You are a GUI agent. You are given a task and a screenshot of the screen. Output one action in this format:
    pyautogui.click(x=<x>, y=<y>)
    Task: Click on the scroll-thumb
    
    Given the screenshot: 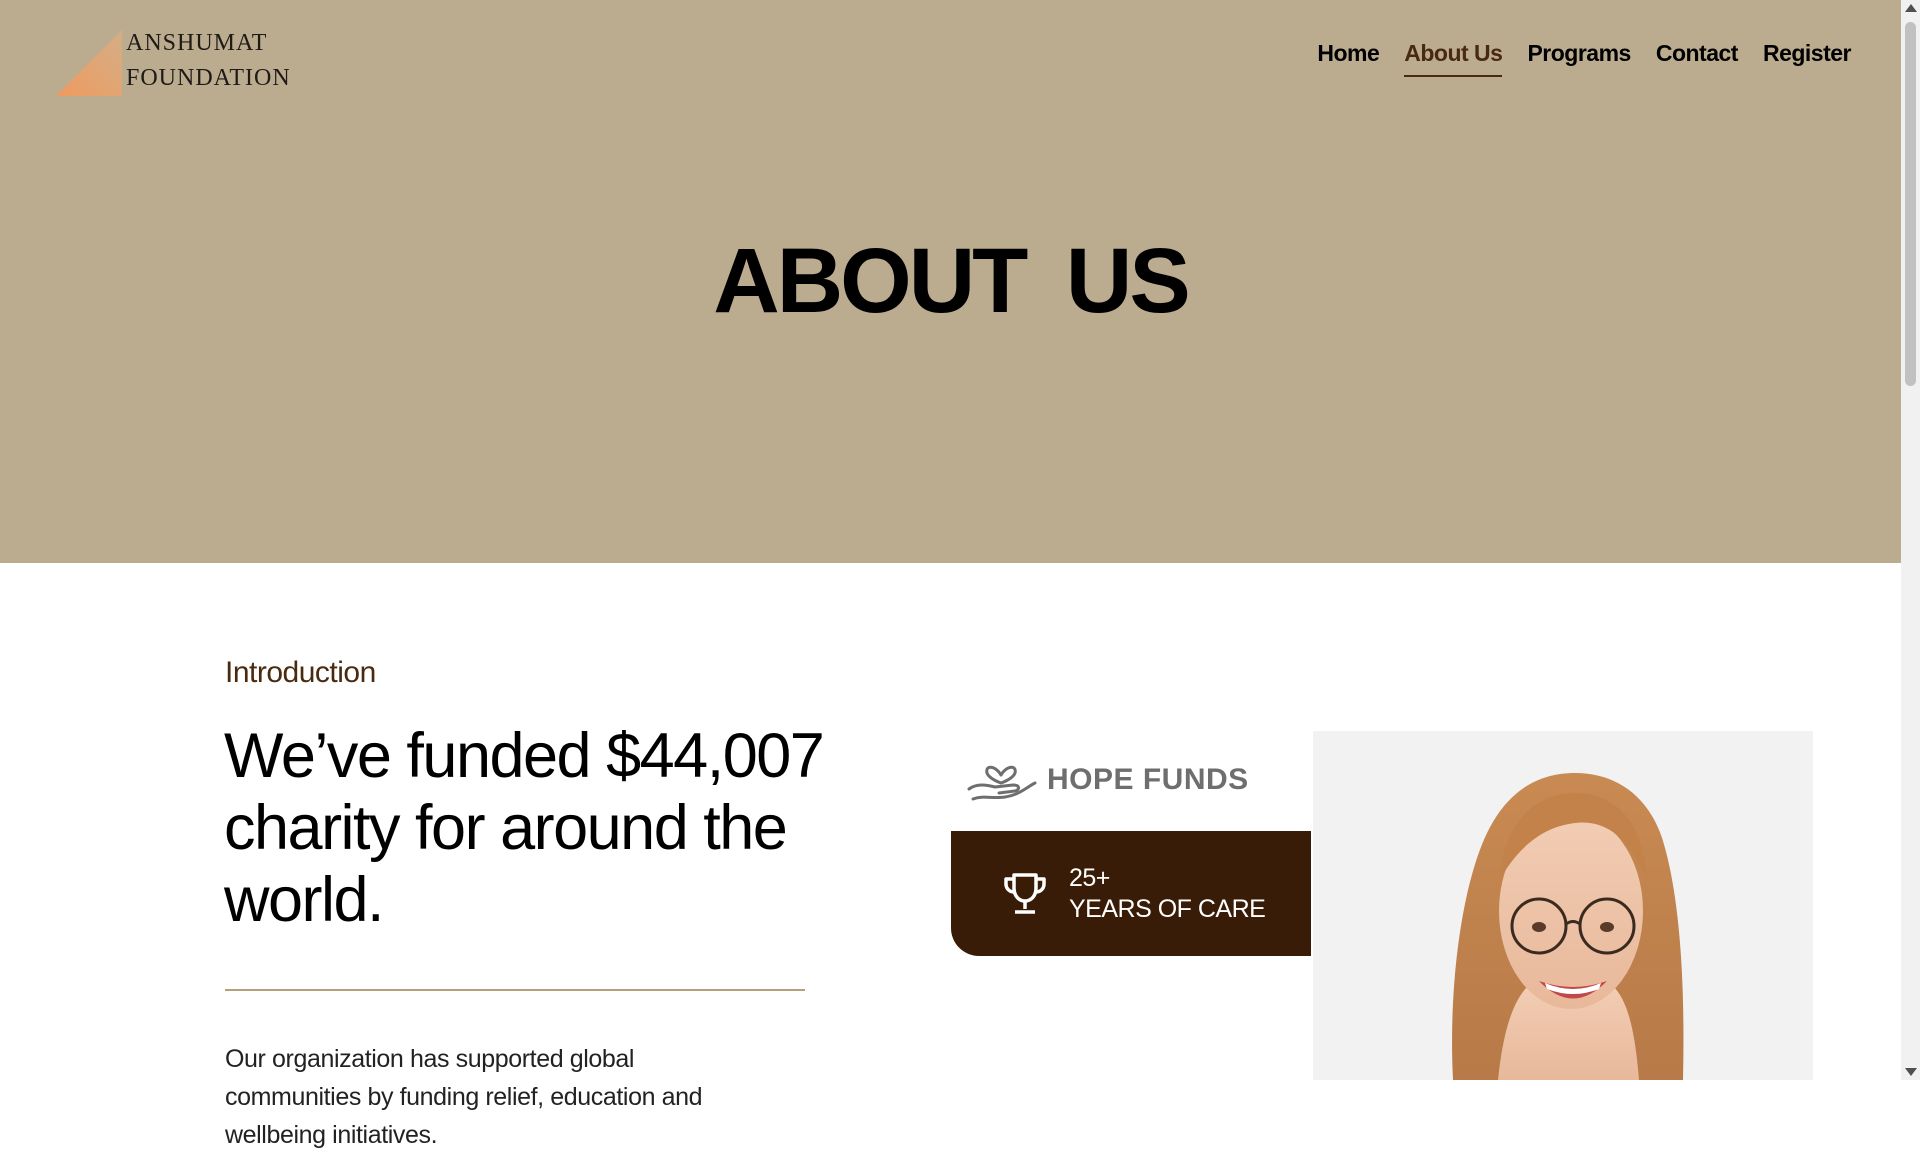 What is the action you would take?
    pyautogui.click(x=1910, y=204)
    